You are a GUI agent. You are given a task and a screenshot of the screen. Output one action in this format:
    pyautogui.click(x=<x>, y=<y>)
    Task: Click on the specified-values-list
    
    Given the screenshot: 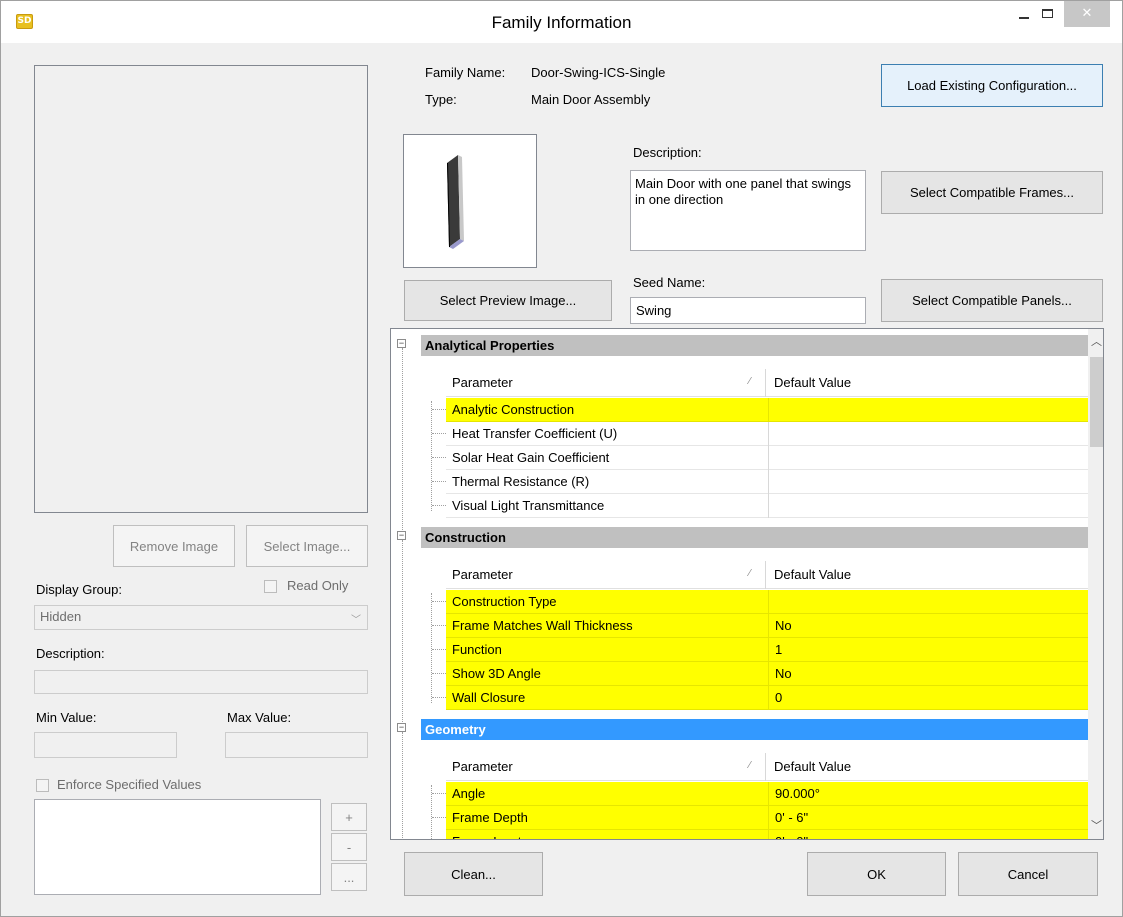 What is the action you would take?
    pyautogui.click(x=177, y=847)
    